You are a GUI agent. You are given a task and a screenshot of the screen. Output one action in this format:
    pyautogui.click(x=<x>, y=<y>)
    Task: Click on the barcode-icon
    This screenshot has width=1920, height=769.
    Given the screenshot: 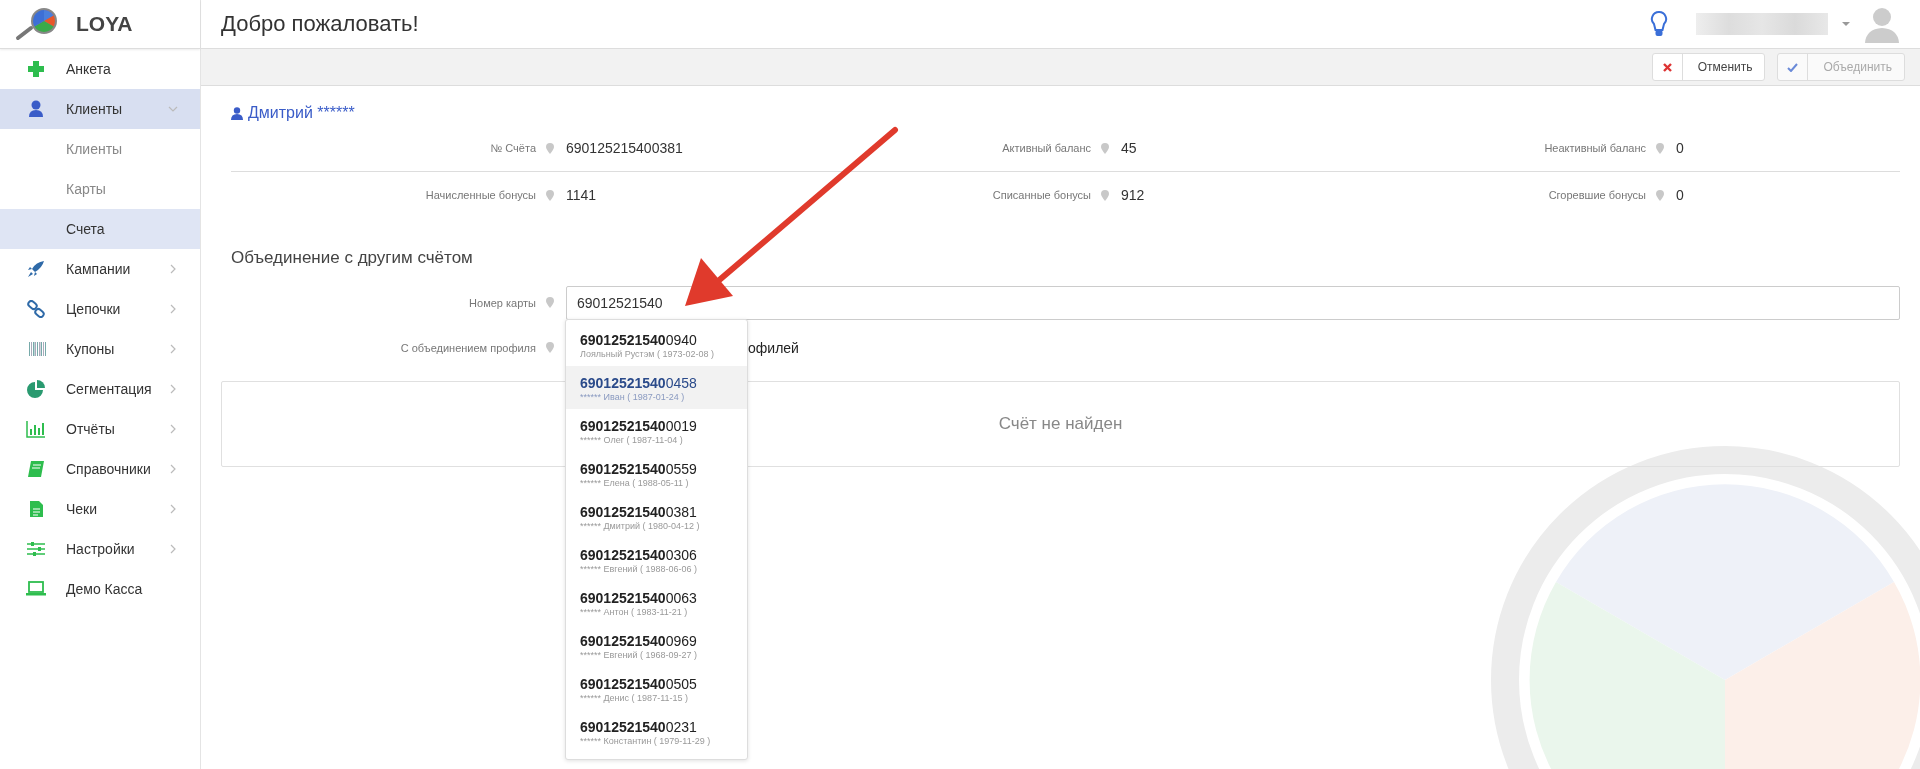 What is the action you would take?
    pyautogui.click(x=36, y=349)
    